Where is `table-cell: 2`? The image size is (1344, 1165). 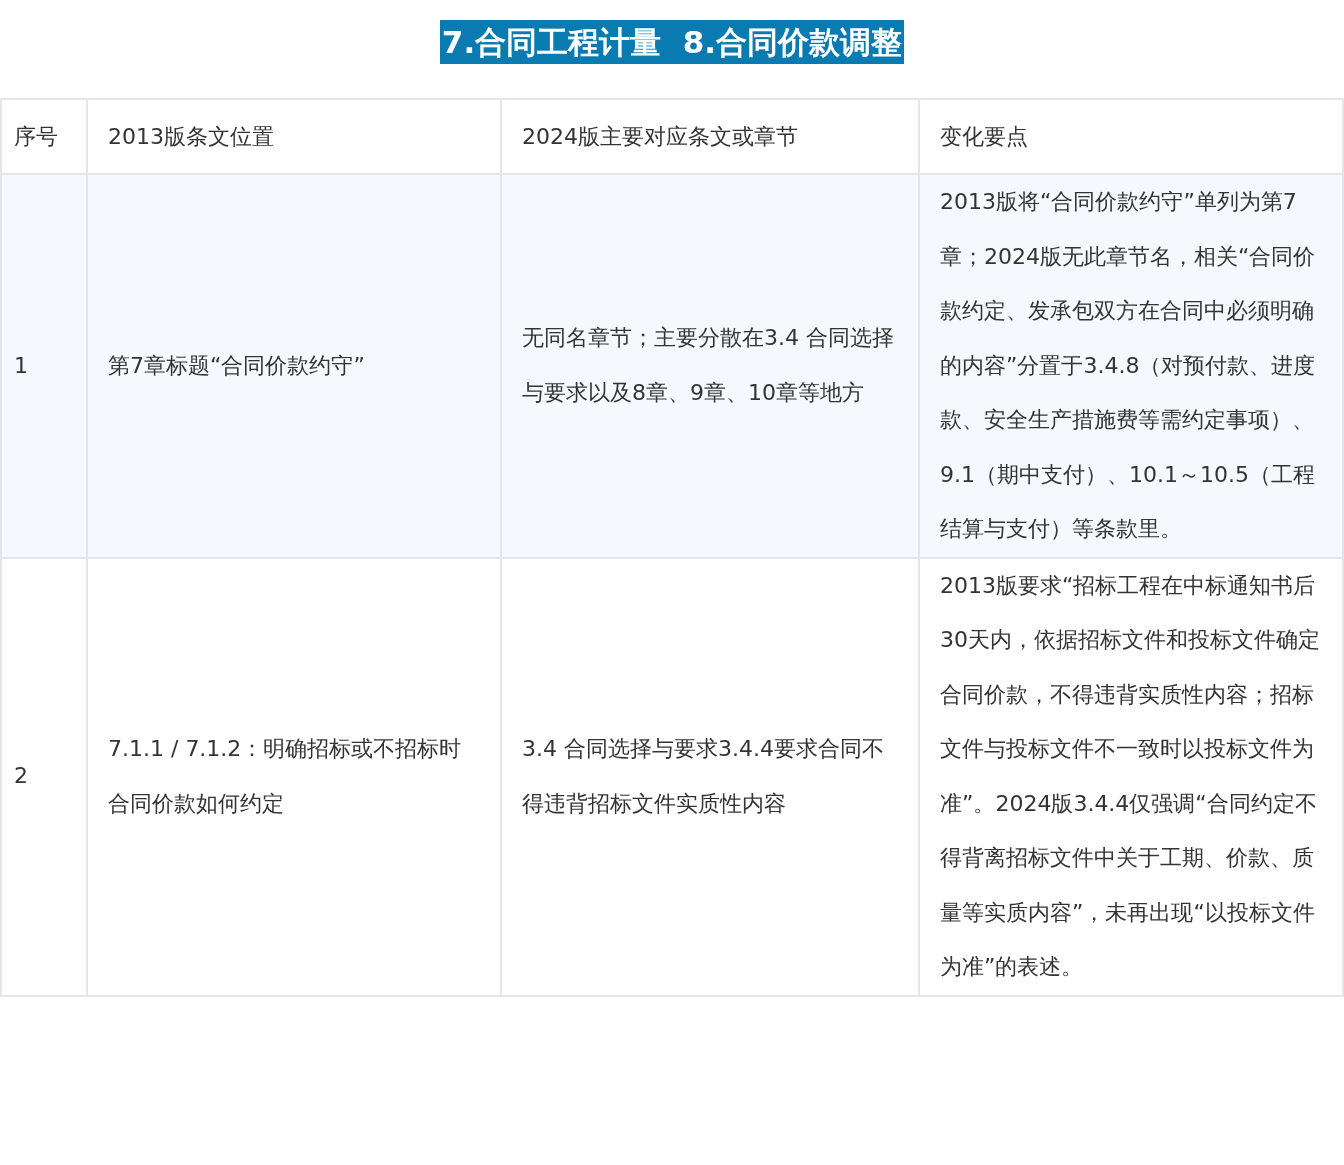 table-cell: 2 is located at coordinates (44, 776).